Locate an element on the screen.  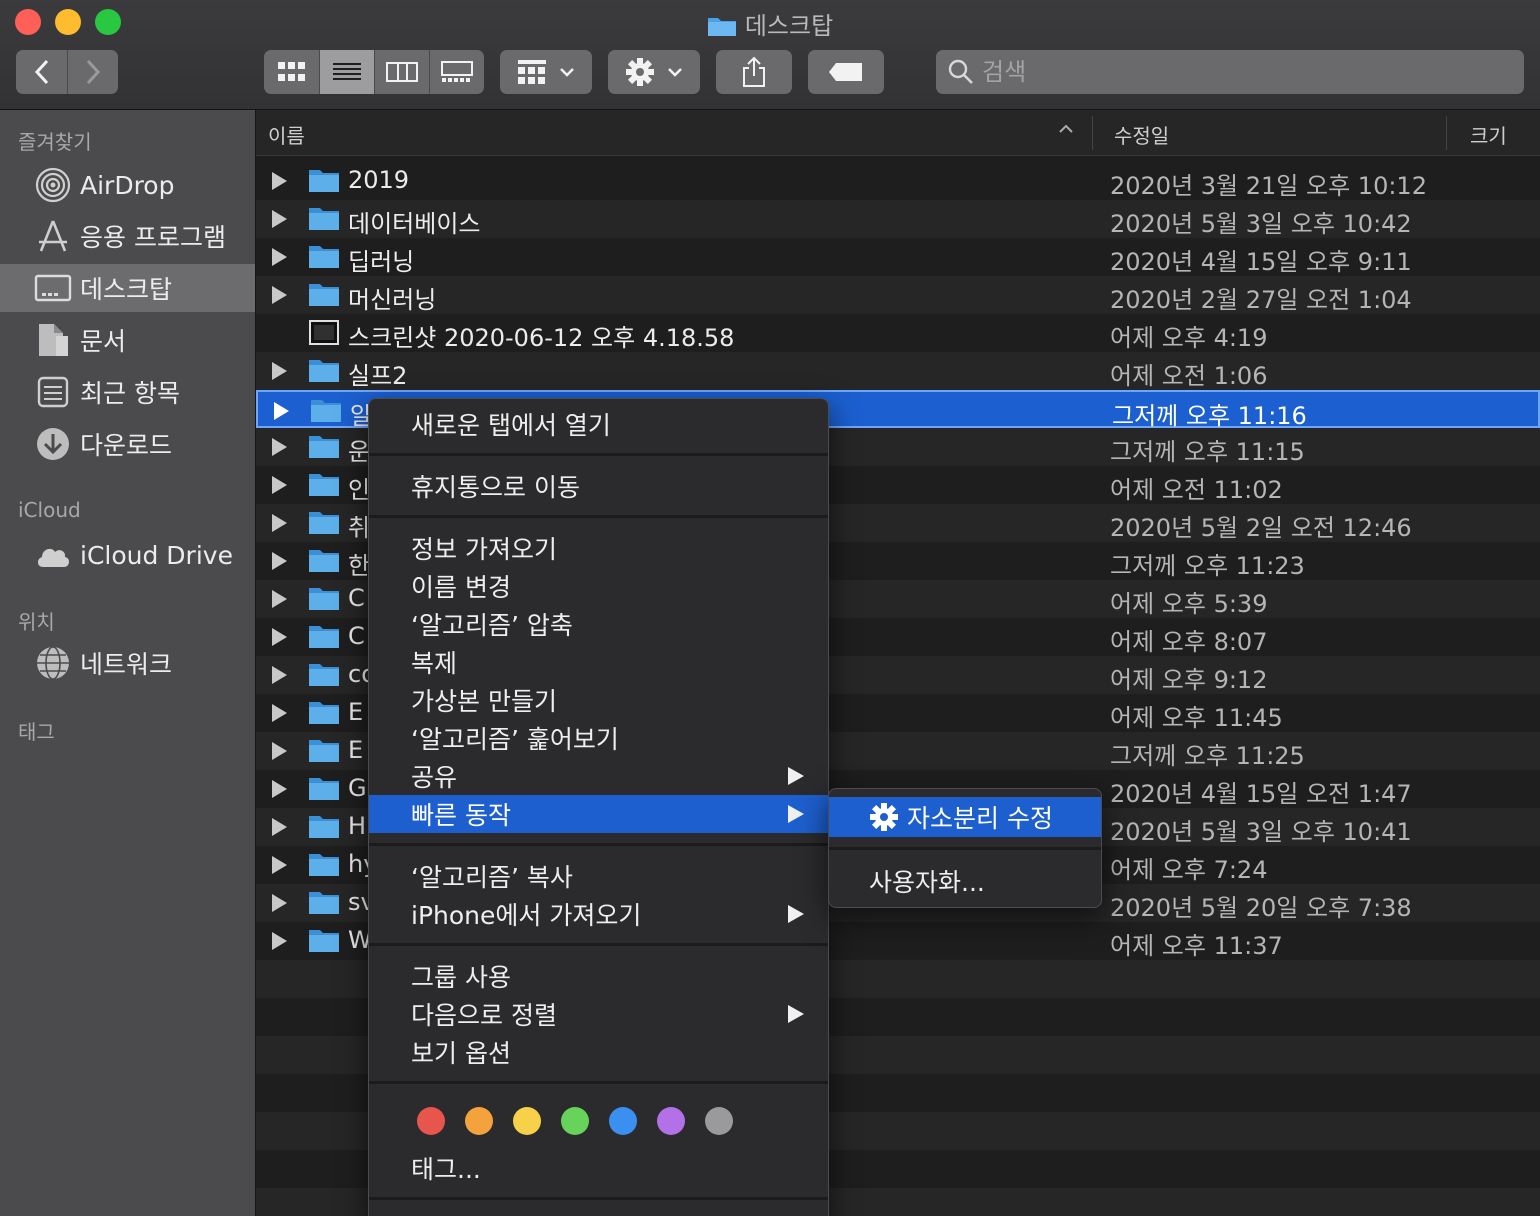
file-date: 어제 오후 4:19 is located at coordinates (1189, 338).